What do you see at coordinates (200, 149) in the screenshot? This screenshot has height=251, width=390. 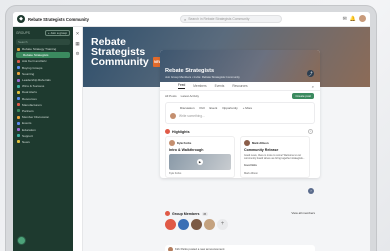 I see `highlight-title: Intro & Walkthrough` at bounding box center [200, 149].